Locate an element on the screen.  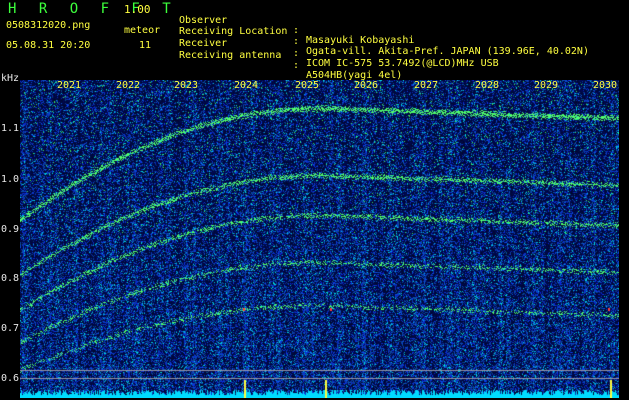
info-value: Masayuki Kobayashi is located at coordinates (360, 40).